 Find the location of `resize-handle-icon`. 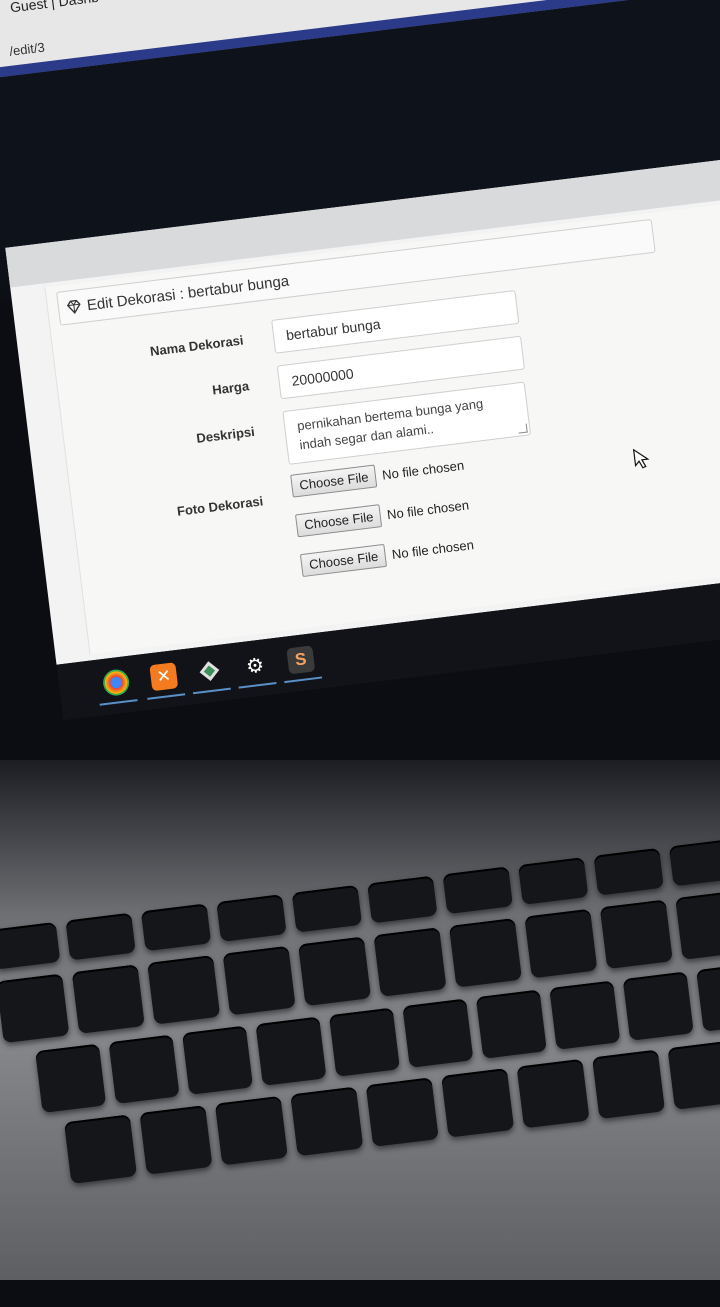

resize-handle-icon is located at coordinates (522, 428).